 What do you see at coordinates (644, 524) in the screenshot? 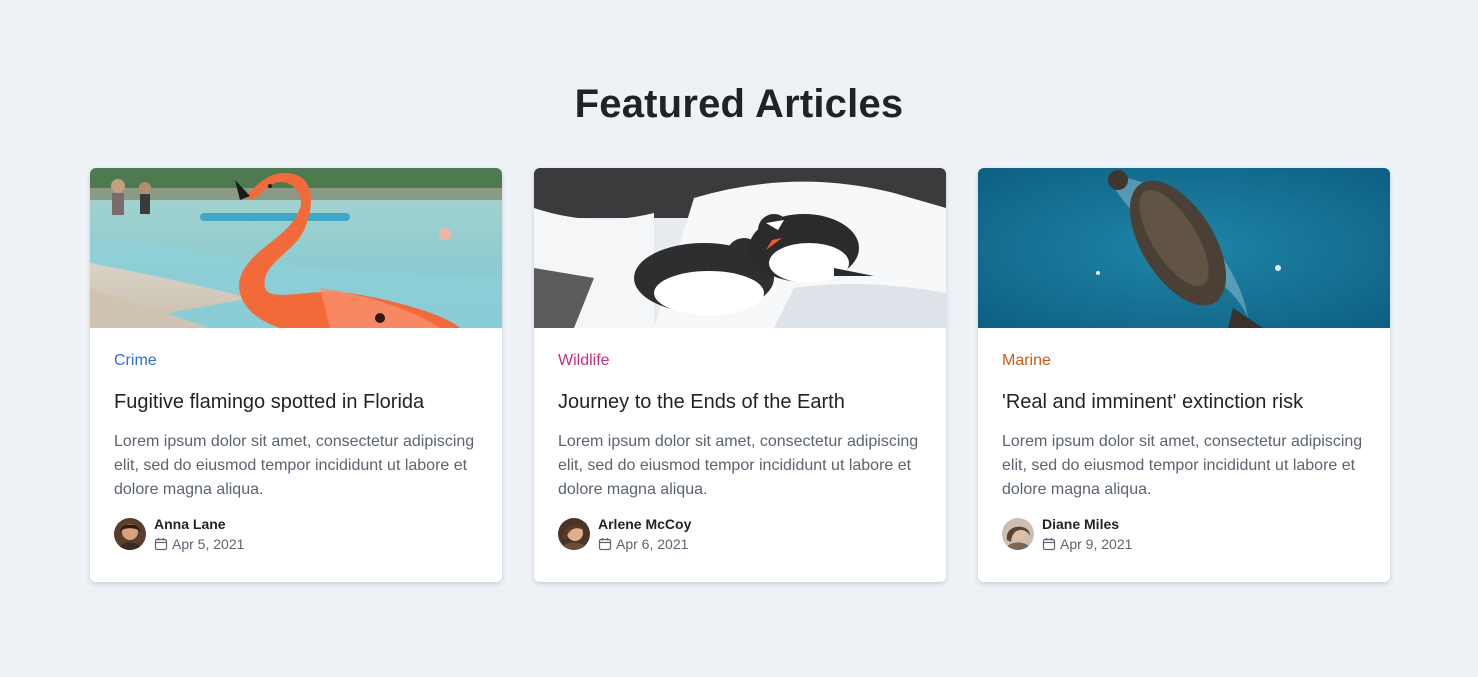
I see `author-name: Arlene McCoy` at bounding box center [644, 524].